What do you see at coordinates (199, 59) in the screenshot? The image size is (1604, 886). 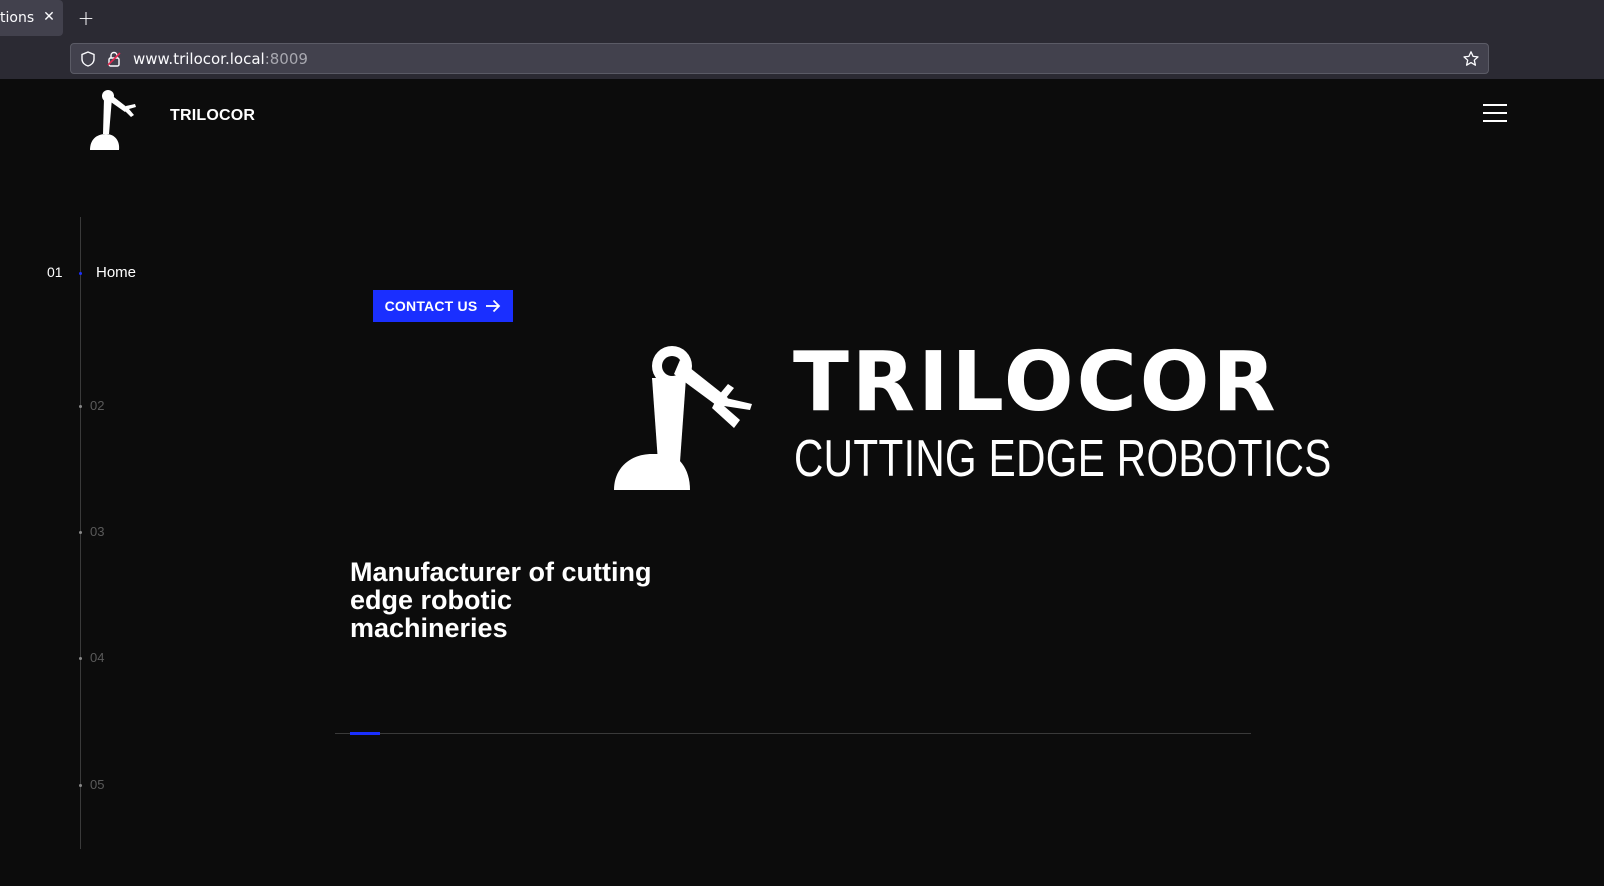 I see `url-host: www.trilocor.local` at bounding box center [199, 59].